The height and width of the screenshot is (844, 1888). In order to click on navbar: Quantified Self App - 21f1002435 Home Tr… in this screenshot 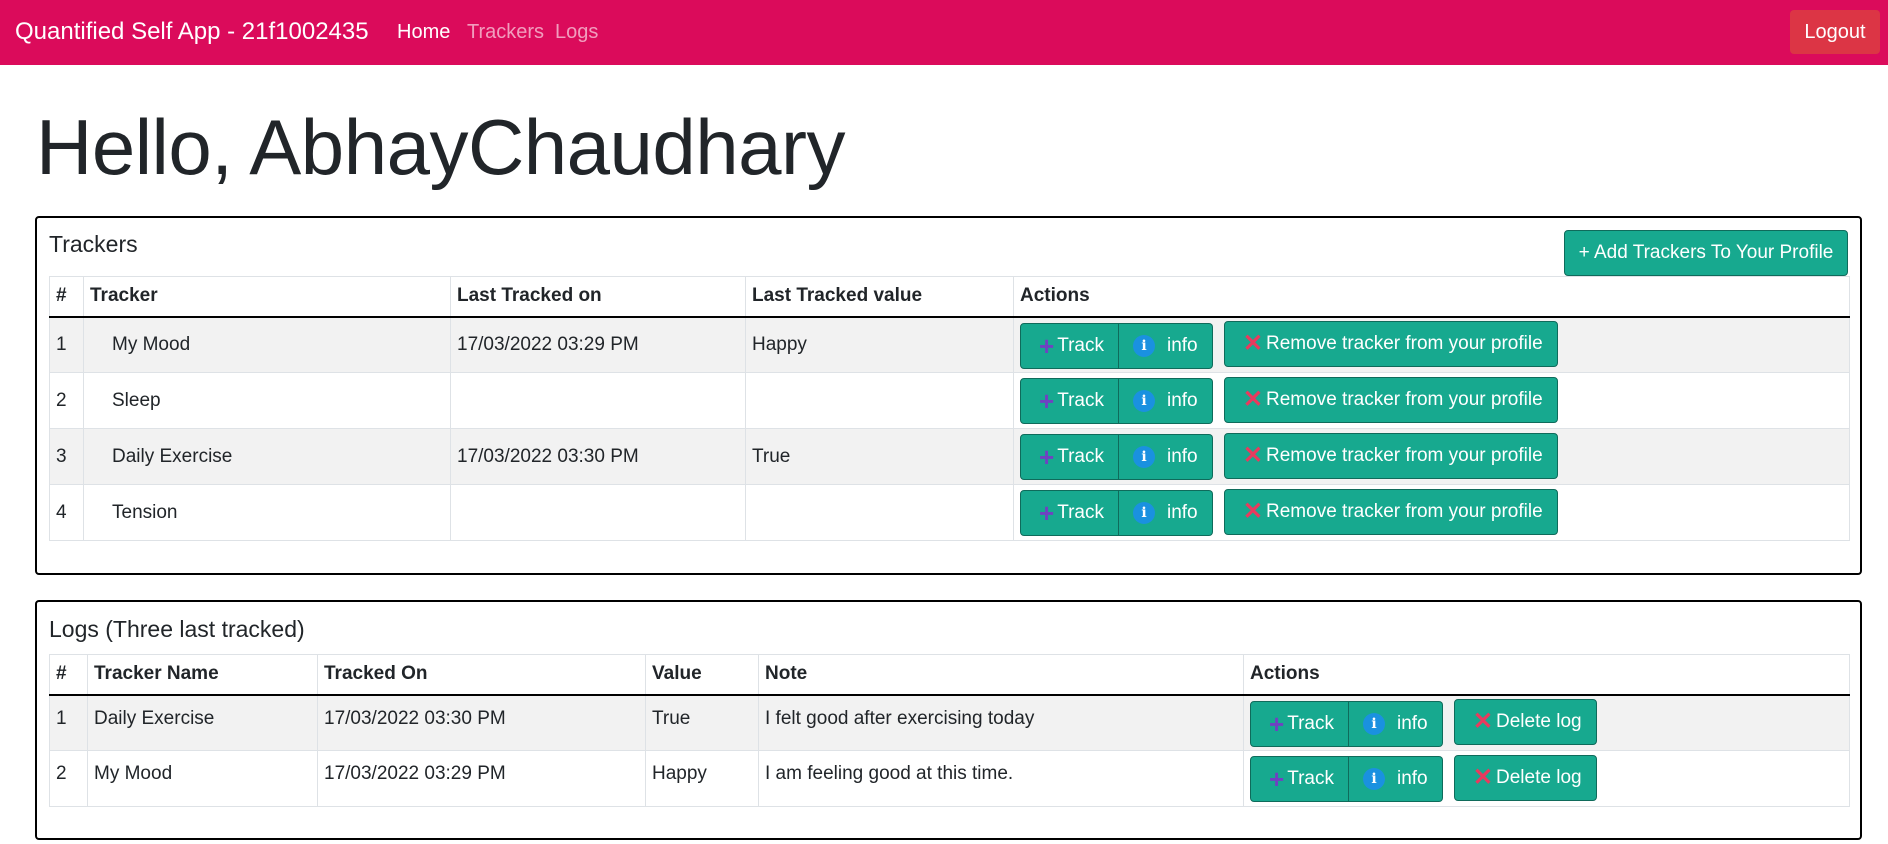, I will do `click(944, 32)`.